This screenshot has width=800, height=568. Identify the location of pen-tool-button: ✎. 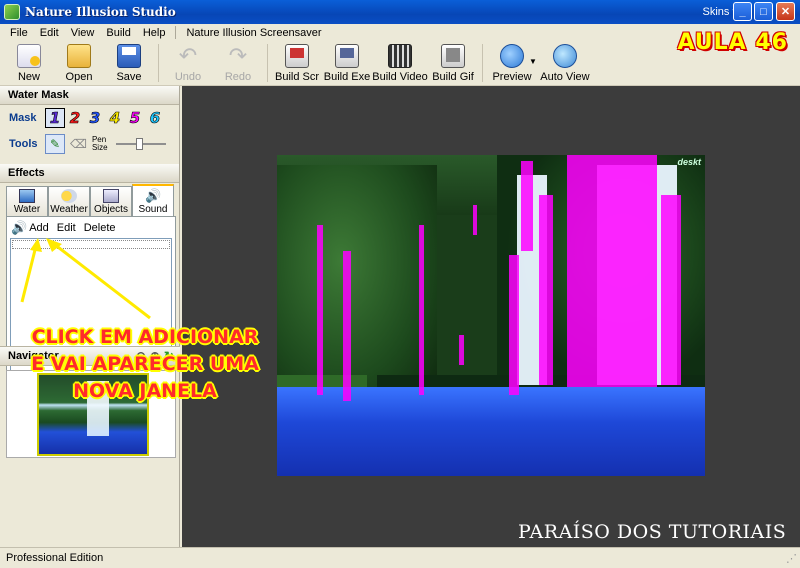
(55, 144).